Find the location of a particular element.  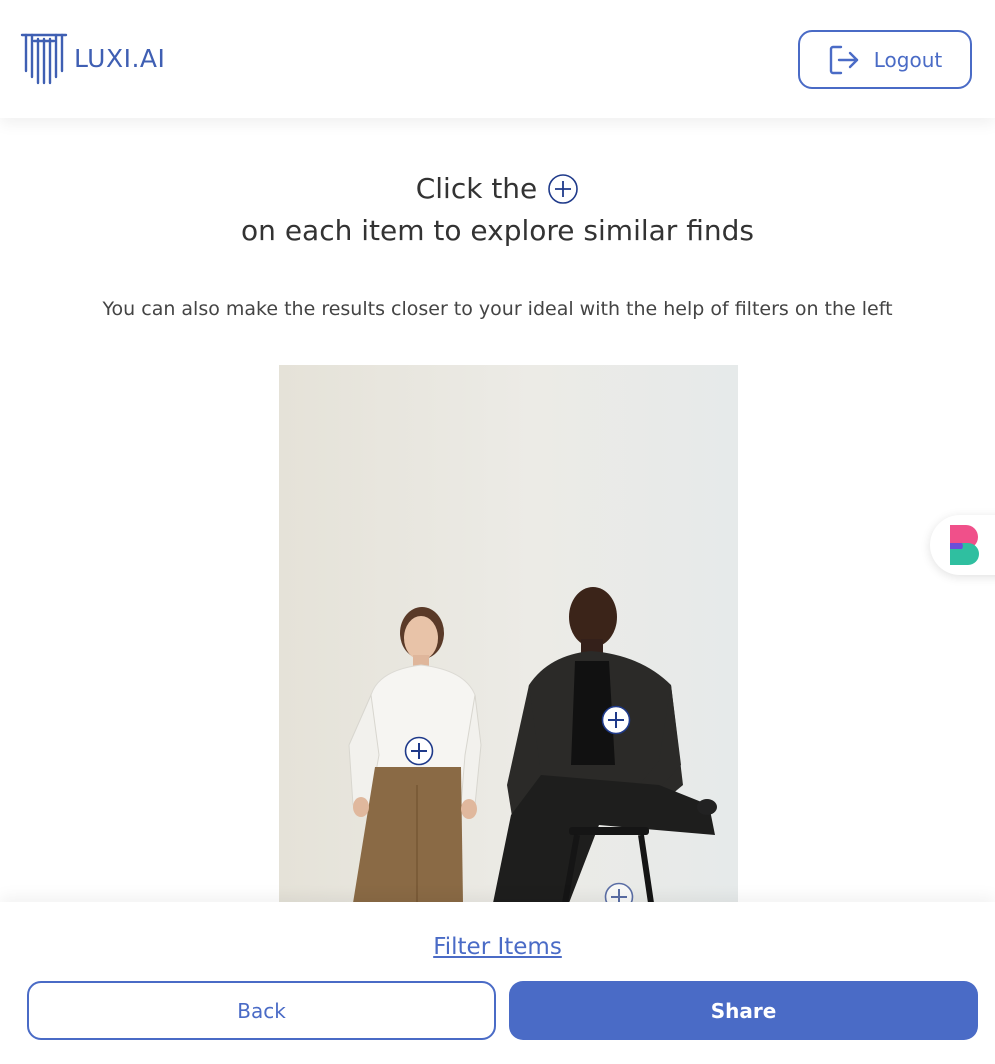

hotspot-jacket is located at coordinates (616, 720).